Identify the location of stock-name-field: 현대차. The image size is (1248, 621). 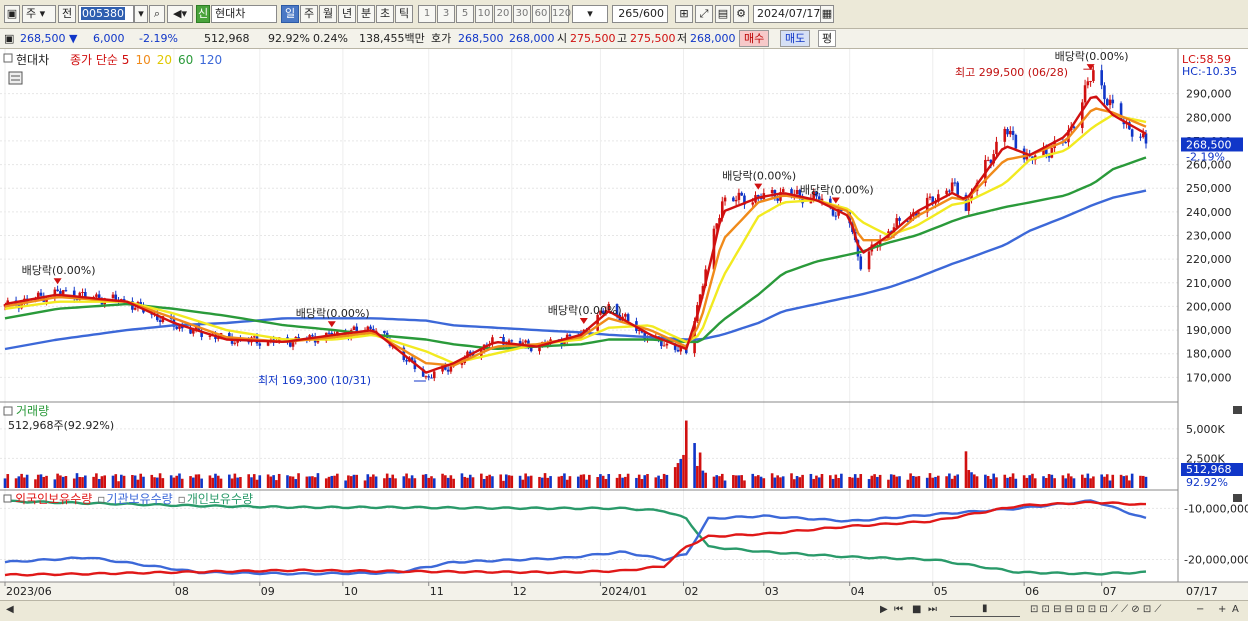
(244, 14).